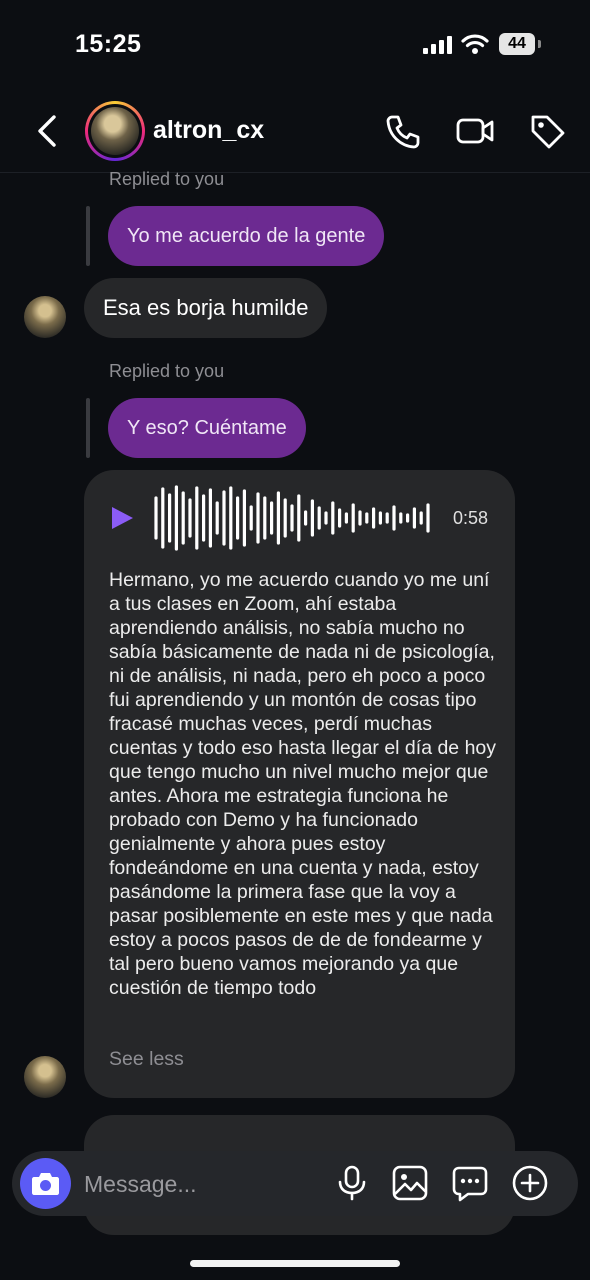 The image size is (590, 1280). Describe the element at coordinates (530, 1183) in the screenshot. I see `add-icon` at that location.